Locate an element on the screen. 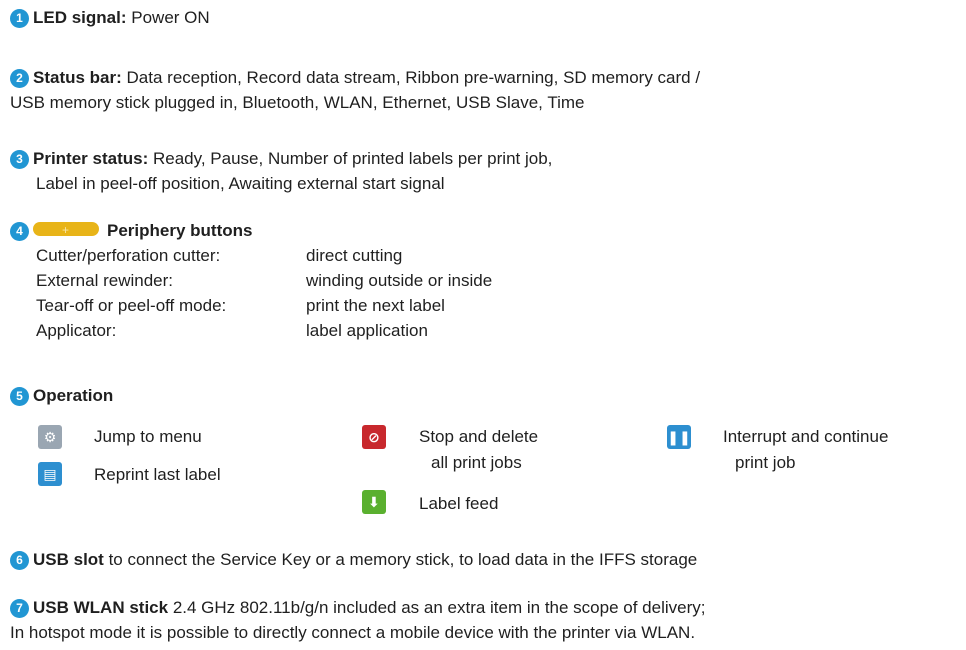 Image resolution: width=966 pixels, height=650 pixels. gear-icon: ⚙ is located at coordinates (50, 437).